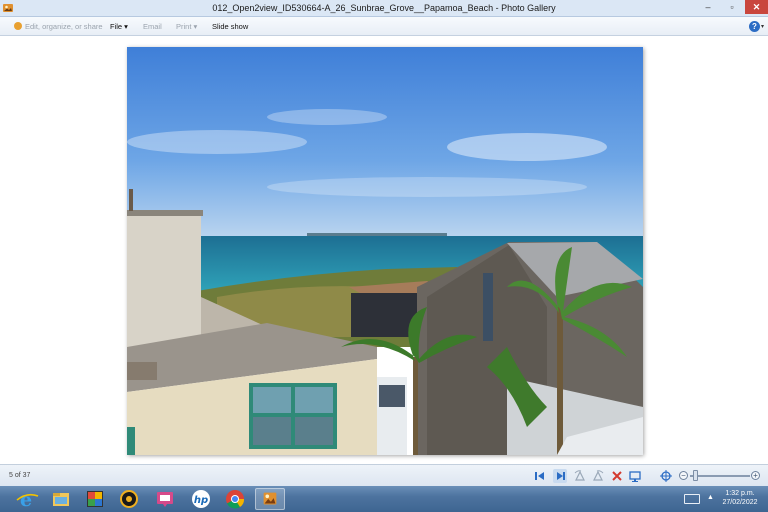 This screenshot has height=512, width=768. Describe the element at coordinates (270, 499) in the screenshot. I see `photo-gallery-taskbar-icon` at that location.